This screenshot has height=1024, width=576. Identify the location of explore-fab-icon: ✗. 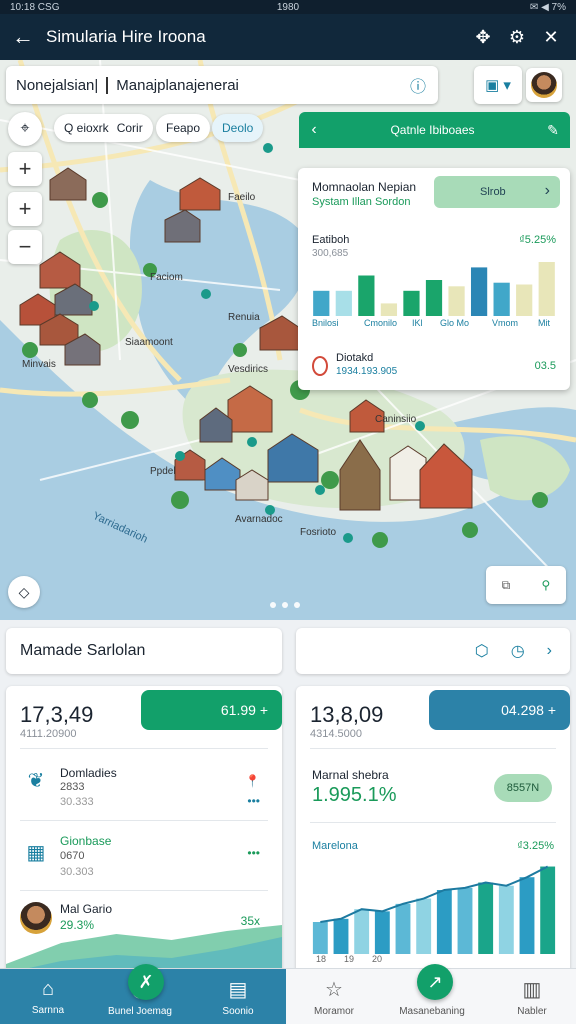
(146, 982).